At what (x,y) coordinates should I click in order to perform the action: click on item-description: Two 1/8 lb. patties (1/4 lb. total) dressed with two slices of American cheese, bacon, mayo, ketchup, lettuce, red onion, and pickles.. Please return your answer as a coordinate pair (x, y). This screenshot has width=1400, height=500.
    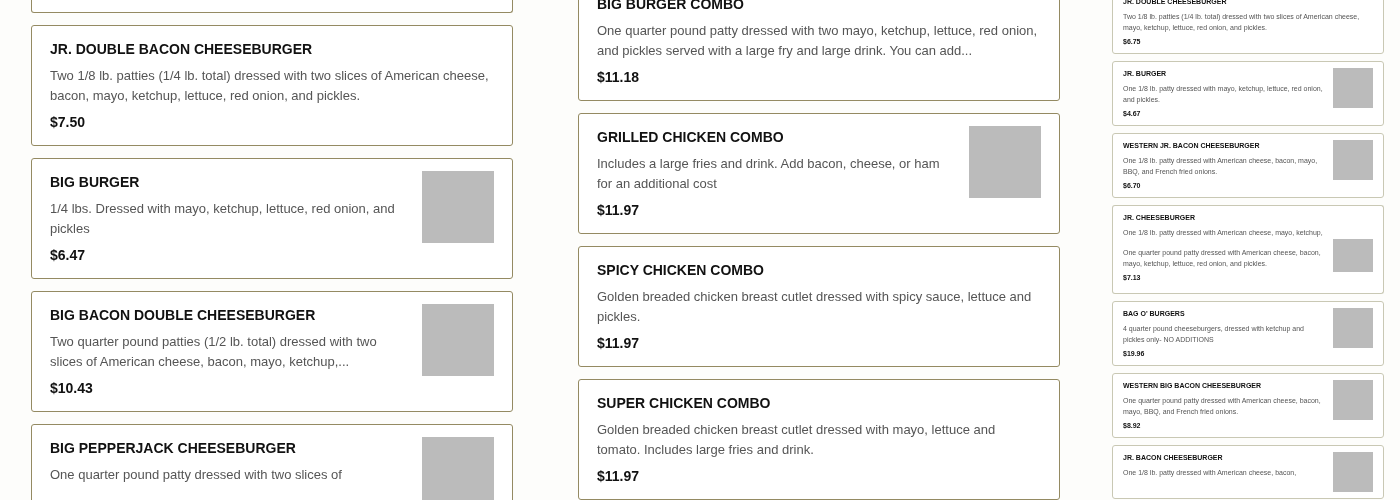
    Looking at the image, I should click on (270, 86).